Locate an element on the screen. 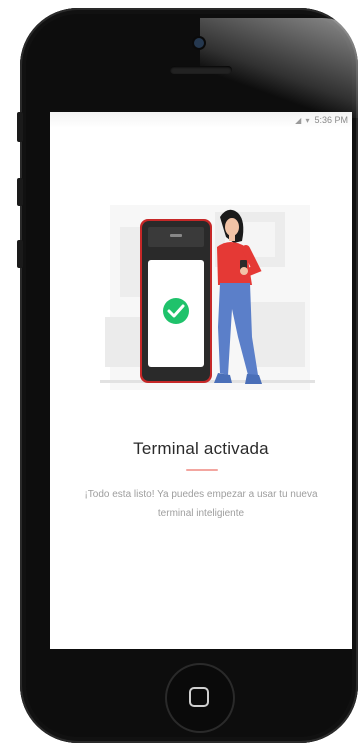 The height and width of the screenshot is (747, 361). terminal-activated-illustration is located at coordinates (207, 297).